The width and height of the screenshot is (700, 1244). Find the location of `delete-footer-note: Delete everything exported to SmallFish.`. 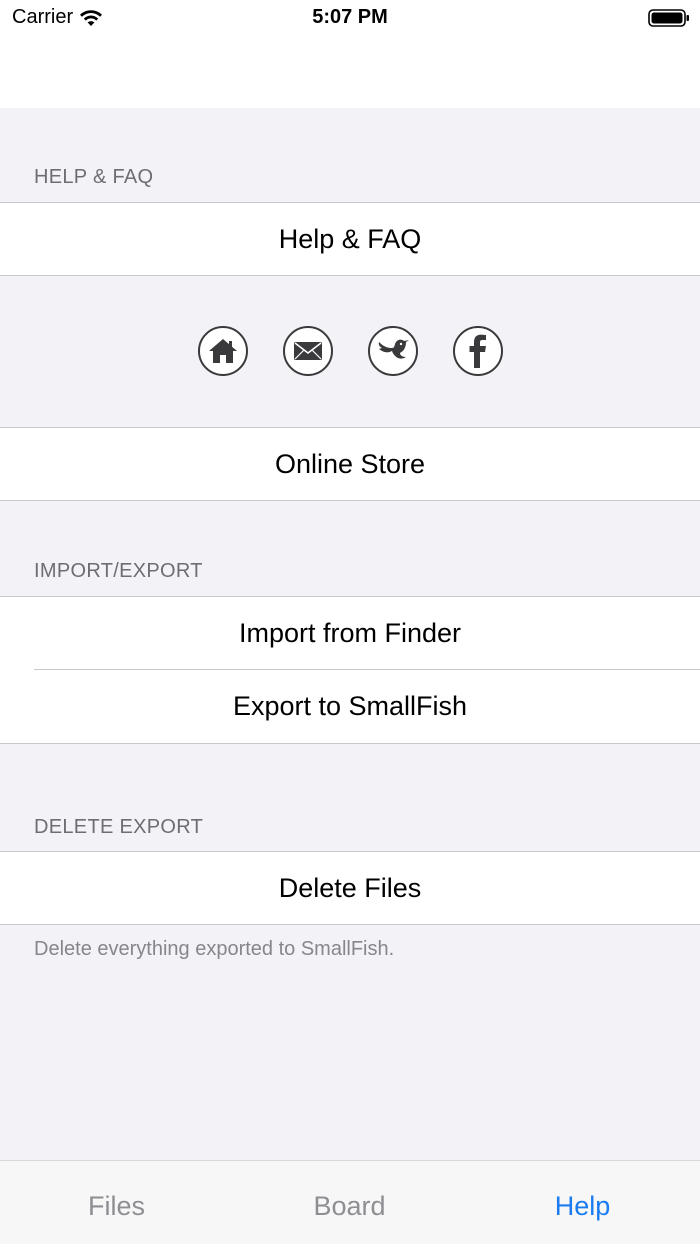

delete-footer-note: Delete everything exported to SmallFish. is located at coordinates (214, 949).